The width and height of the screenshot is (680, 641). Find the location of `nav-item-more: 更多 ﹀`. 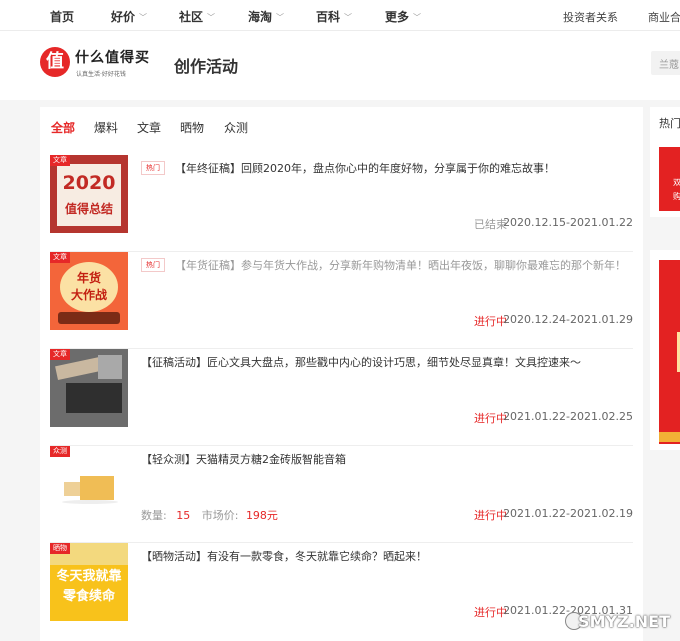

nav-item-more: 更多 ﹀ is located at coordinates (403, 16).